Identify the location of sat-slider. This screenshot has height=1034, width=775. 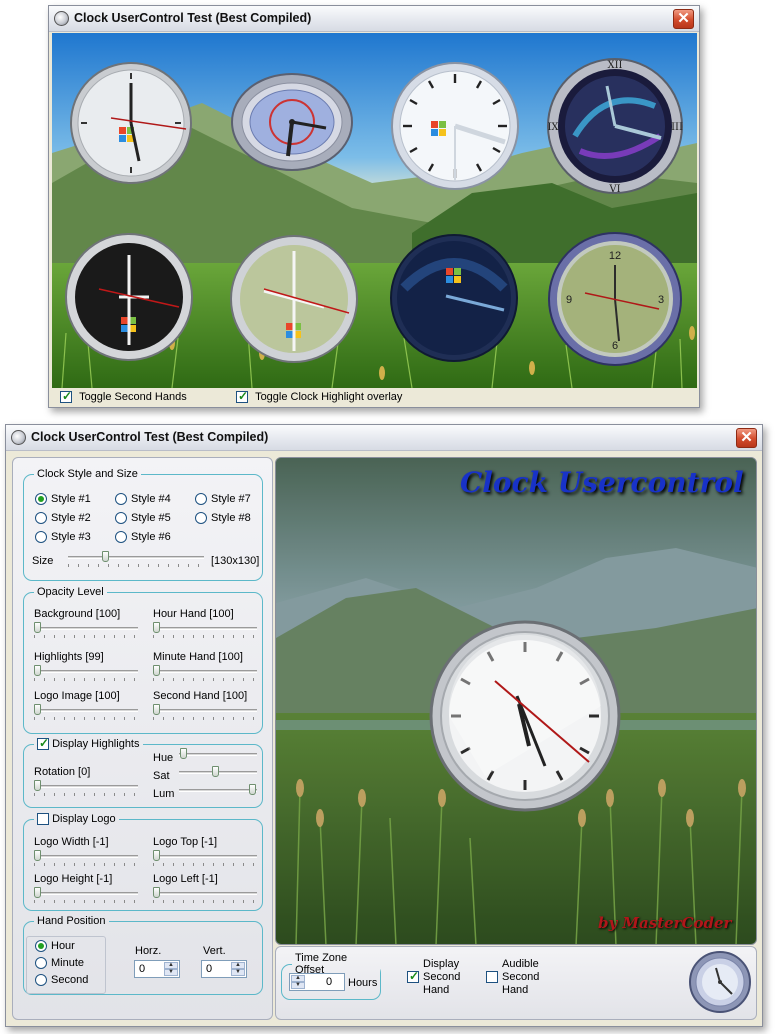
(218, 774).